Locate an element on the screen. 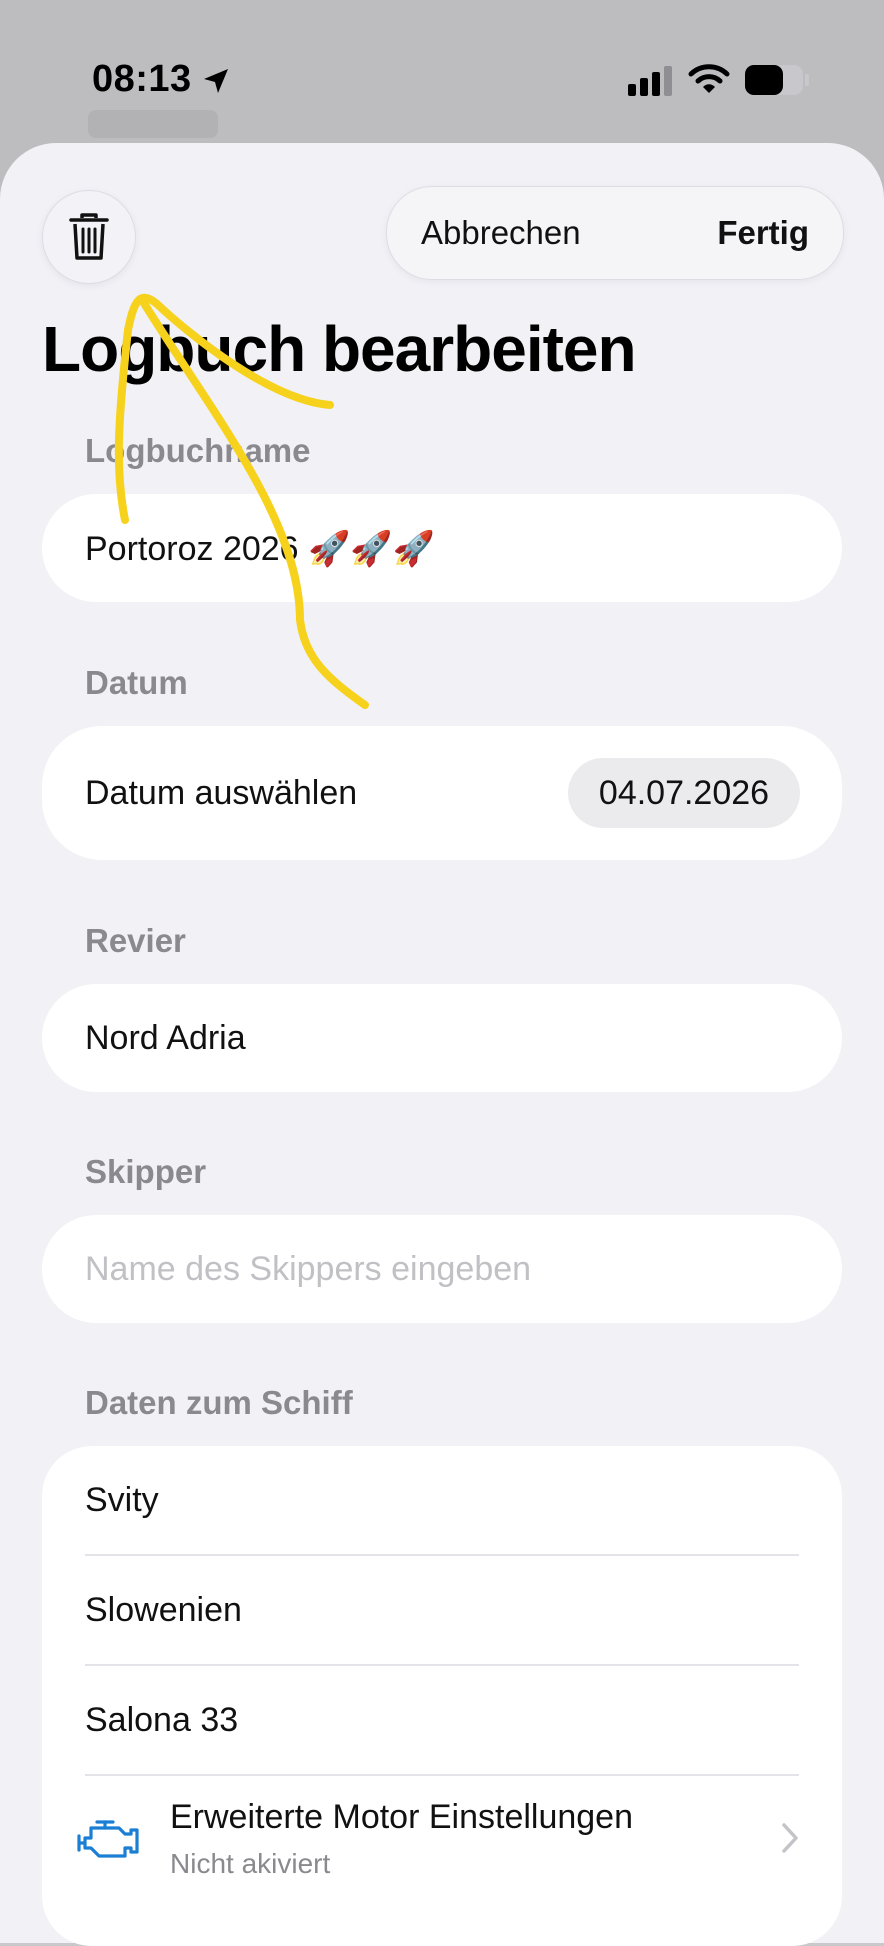 This screenshot has height=1946, width=884. cancel-button: Abbrechen is located at coordinates (501, 233).